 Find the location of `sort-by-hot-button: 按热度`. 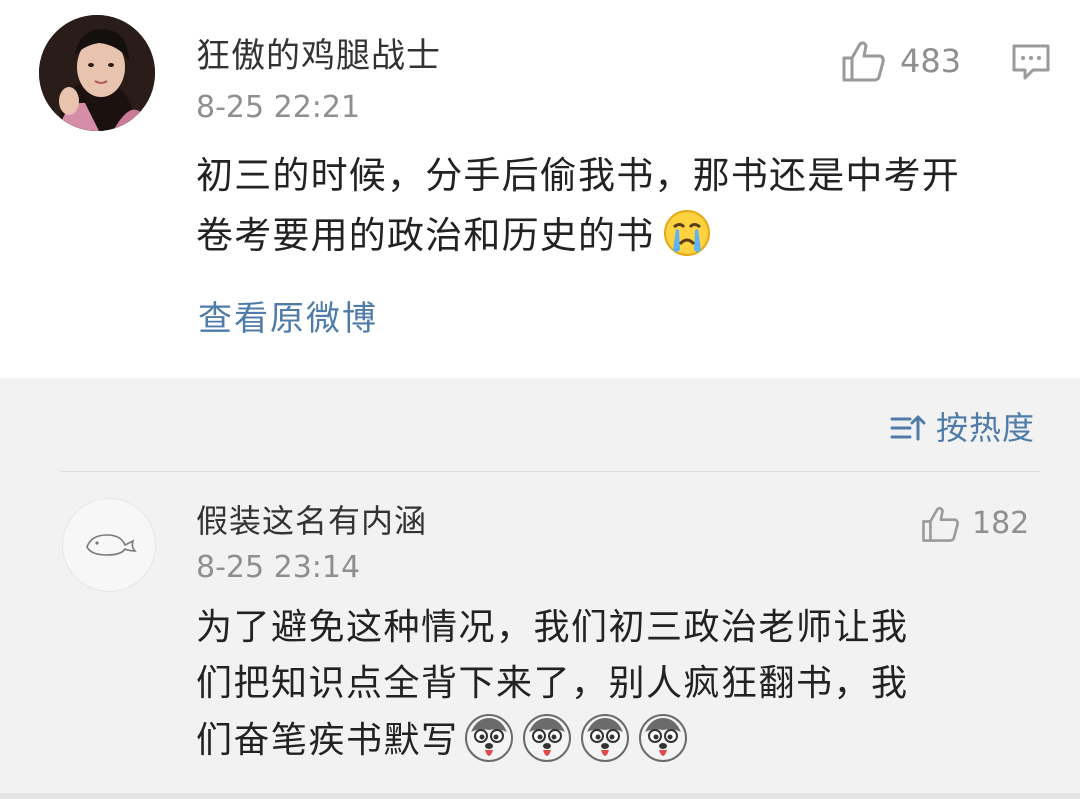

sort-by-hot-button: 按热度 is located at coordinates (962, 428).